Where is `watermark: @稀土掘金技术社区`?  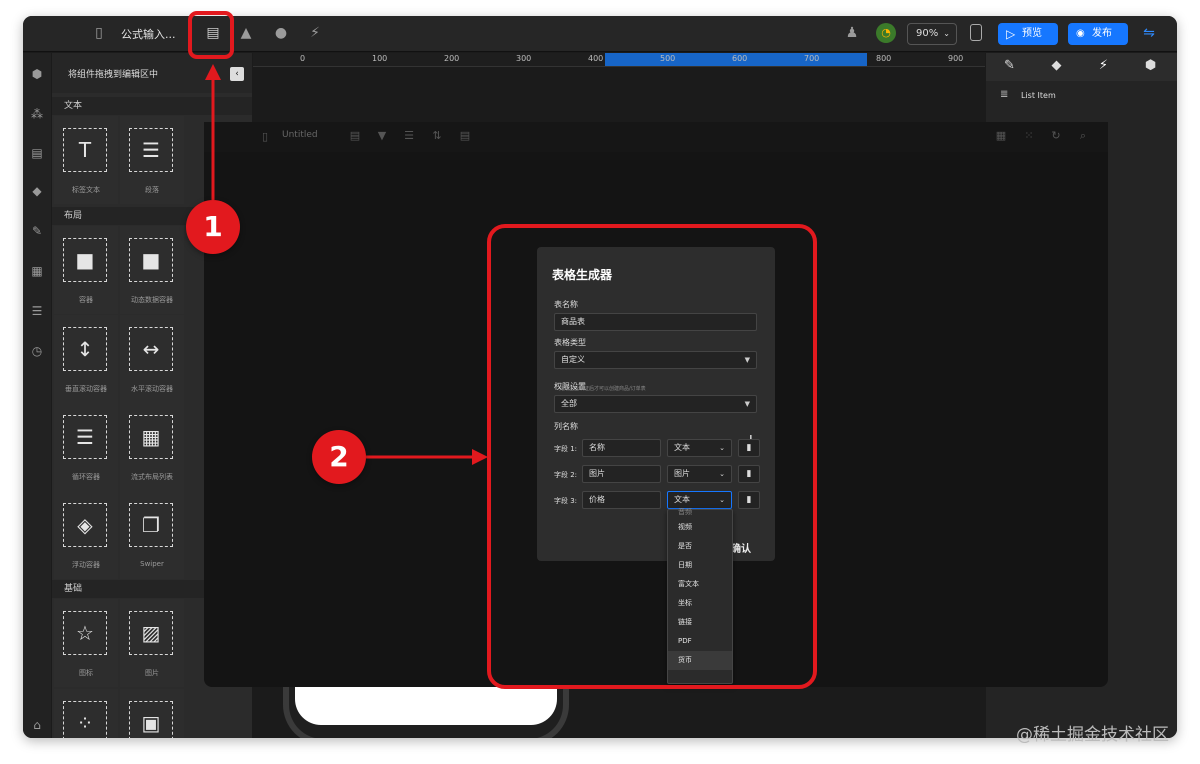
watermark: @稀土掘金技术社区 is located at coordinates (1092, 735).